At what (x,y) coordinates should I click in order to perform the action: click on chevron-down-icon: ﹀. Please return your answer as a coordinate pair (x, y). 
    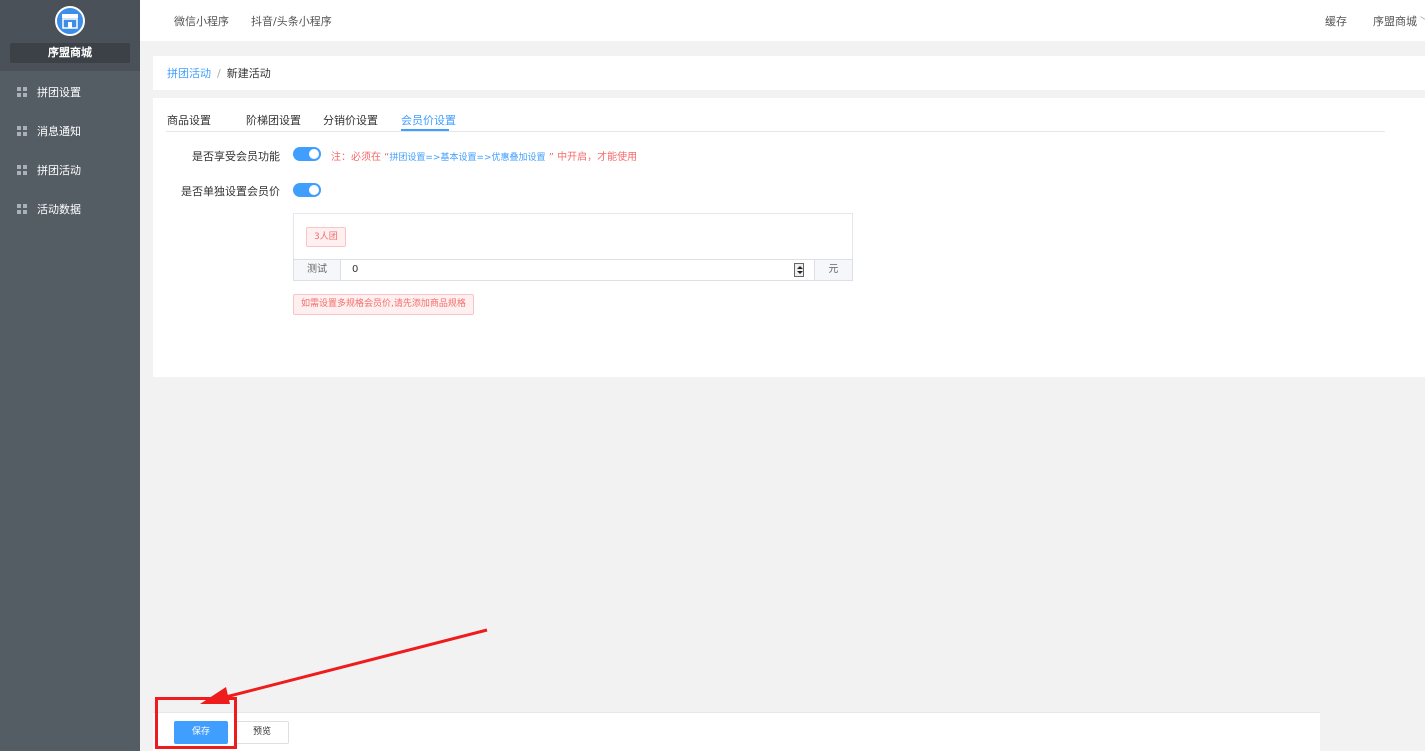
    Looking at the image, I should click on (1422, 20).